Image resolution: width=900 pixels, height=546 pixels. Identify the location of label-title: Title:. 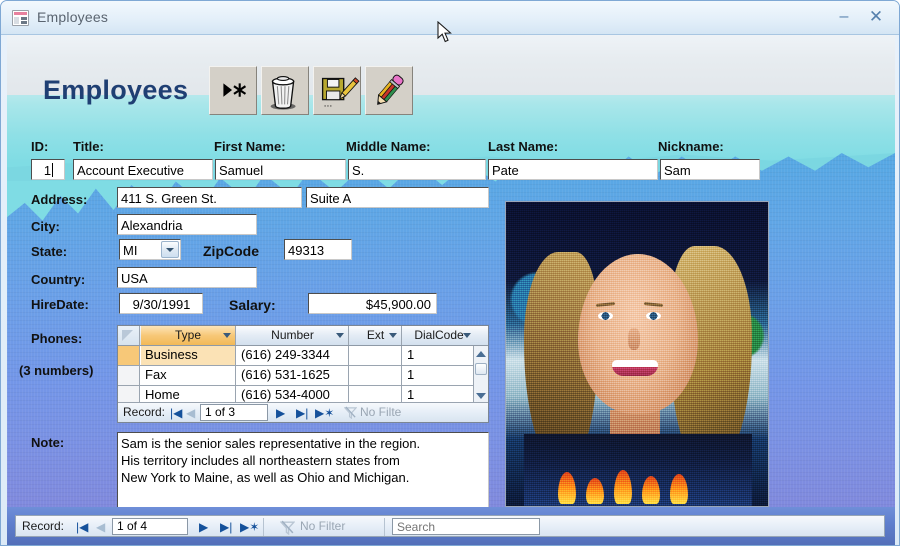
(88, 146).